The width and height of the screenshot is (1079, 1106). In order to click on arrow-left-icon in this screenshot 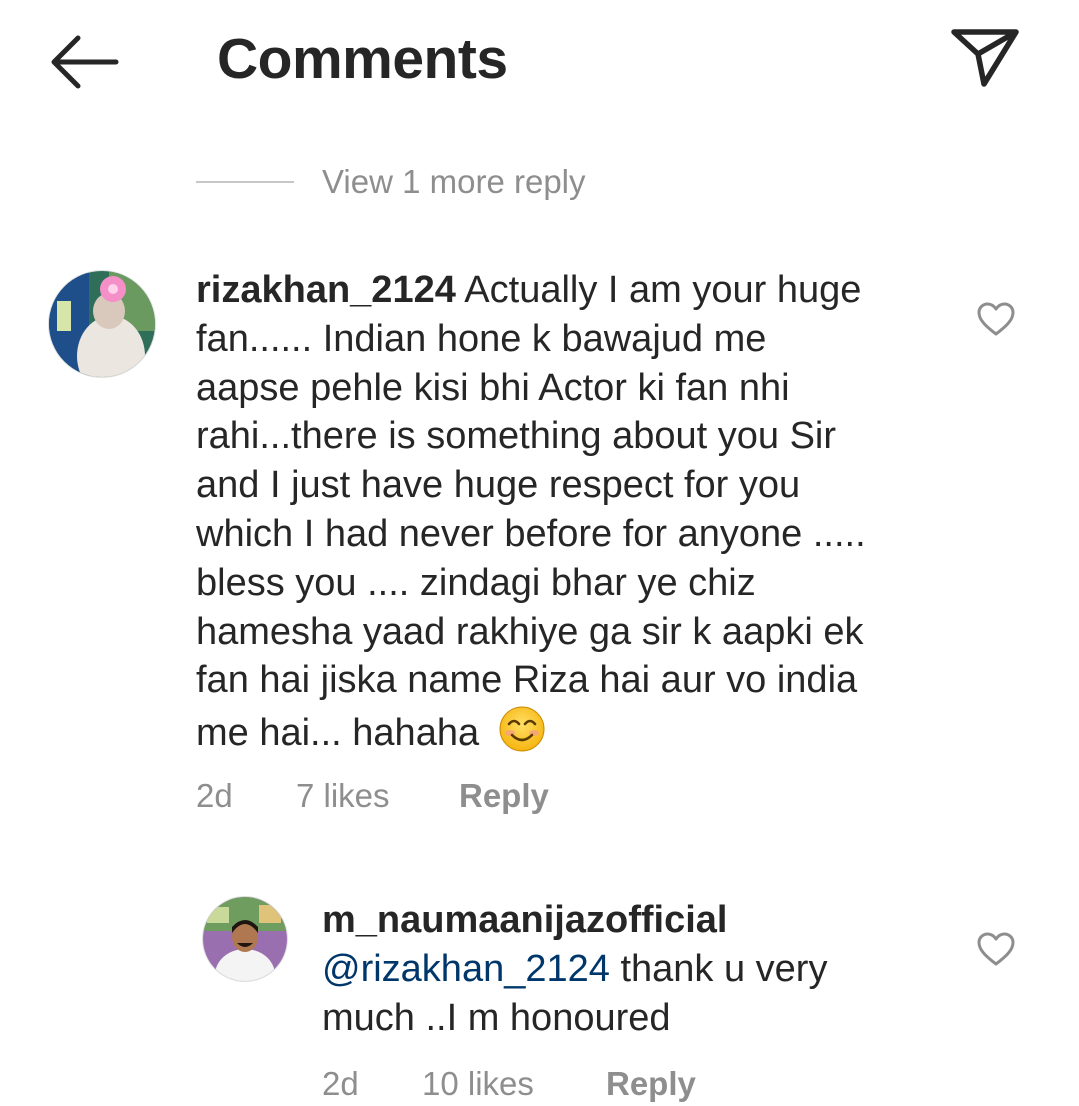, I will do `click(85, 62)`.